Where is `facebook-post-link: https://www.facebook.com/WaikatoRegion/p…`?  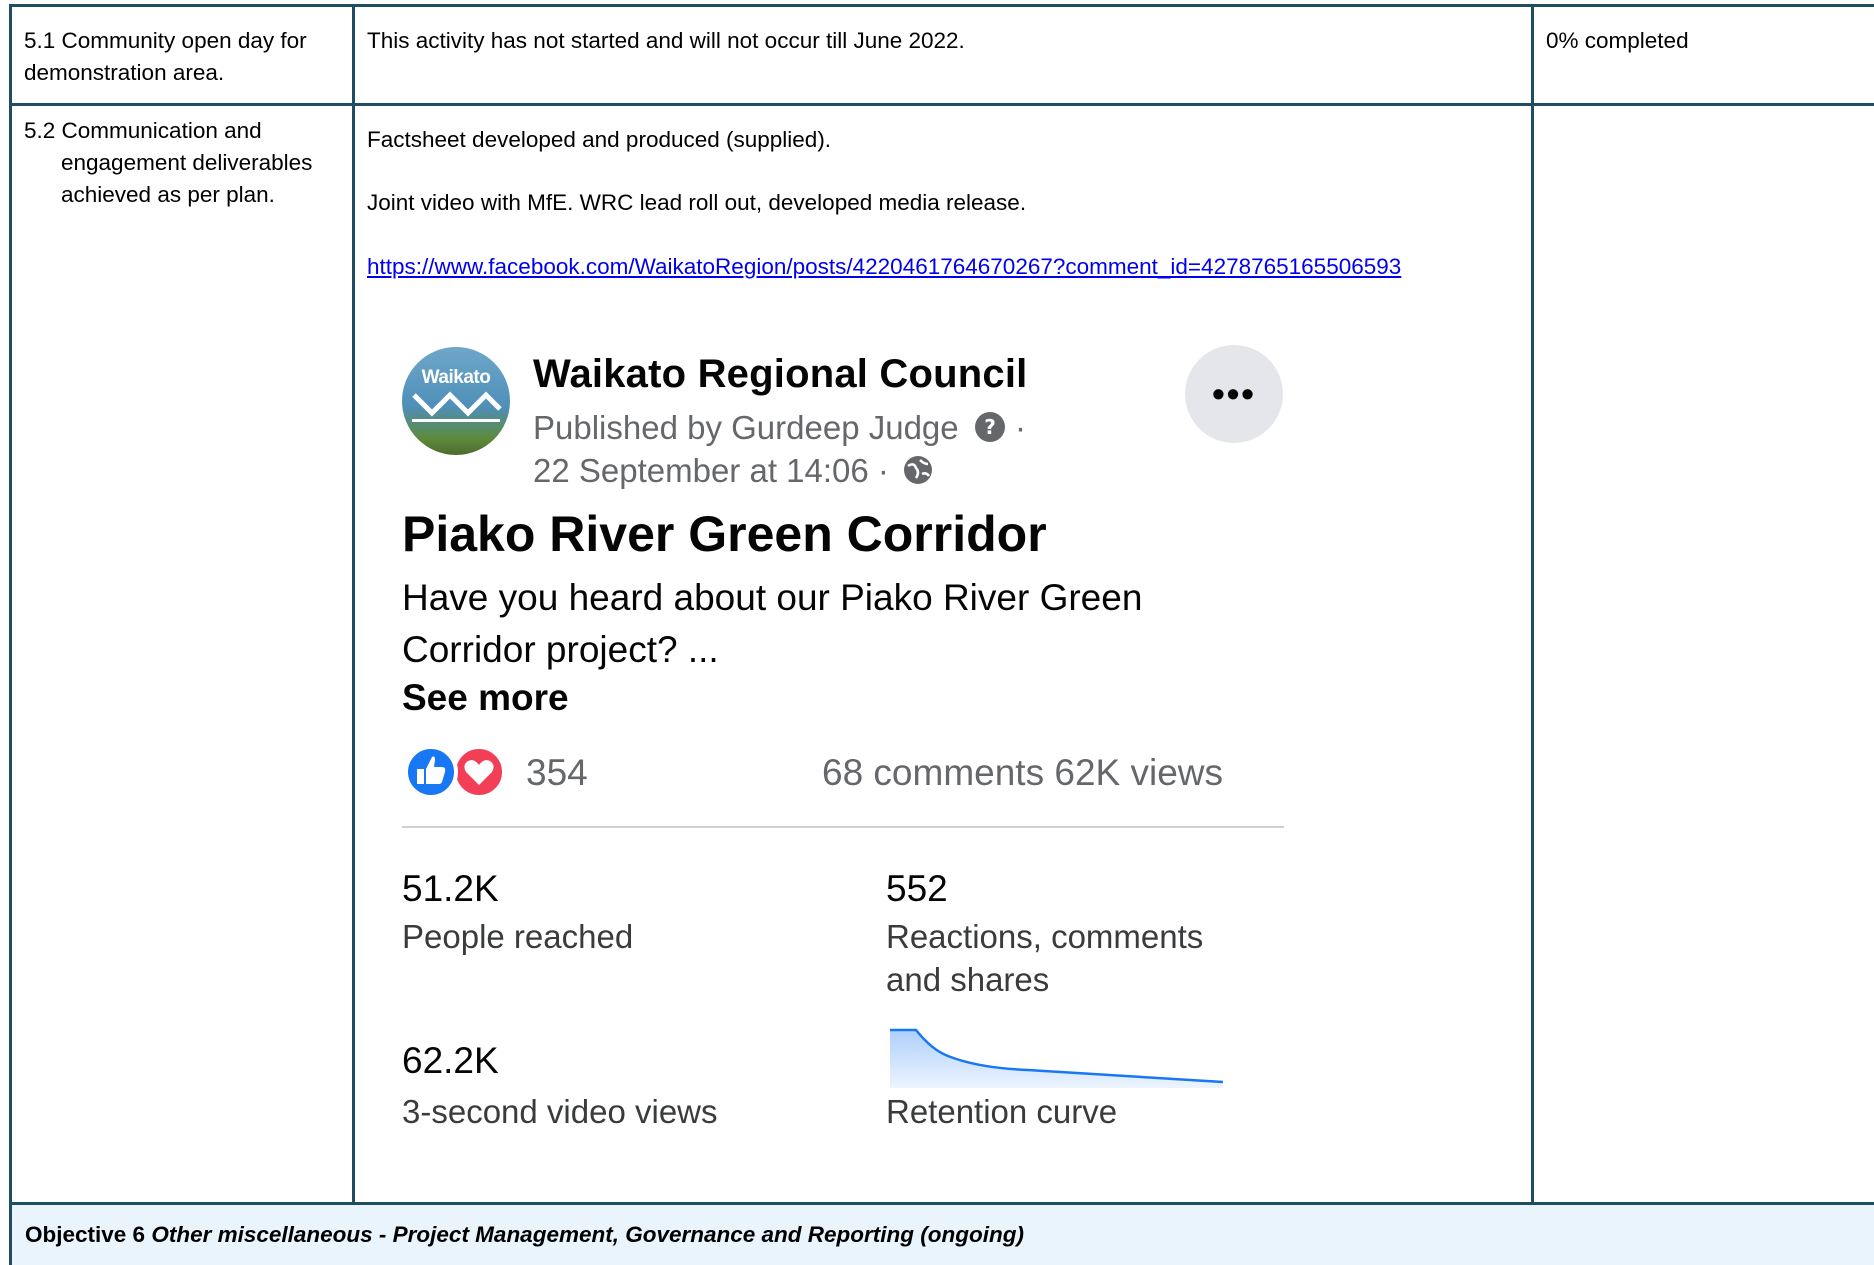
facebook-post-link: https://www.facebook.com/WaikatoRegion/p… is located at coordinates (884, 267).